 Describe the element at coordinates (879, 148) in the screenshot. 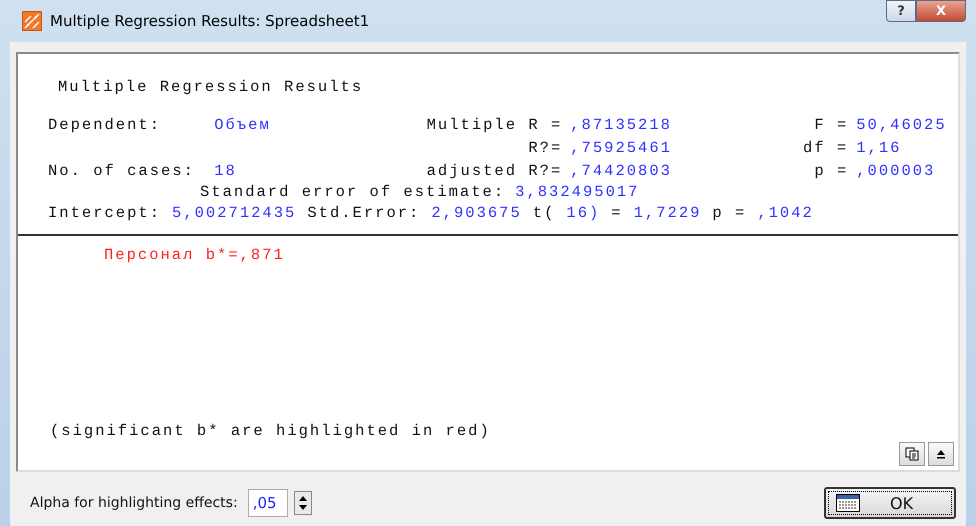

I see `stat-value: 1,16` at that location.